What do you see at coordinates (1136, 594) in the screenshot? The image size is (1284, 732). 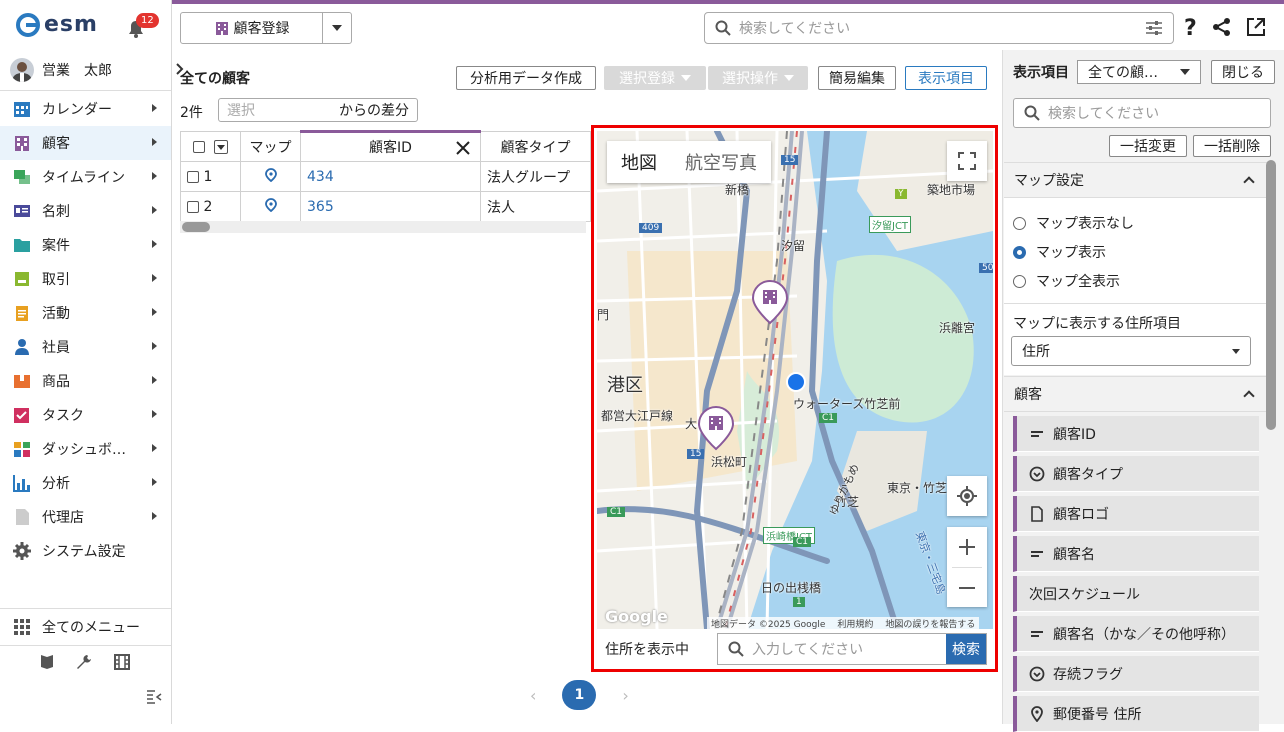 I see `display-field-item: 次回スケジュール` at bounding box center [1136, 594].